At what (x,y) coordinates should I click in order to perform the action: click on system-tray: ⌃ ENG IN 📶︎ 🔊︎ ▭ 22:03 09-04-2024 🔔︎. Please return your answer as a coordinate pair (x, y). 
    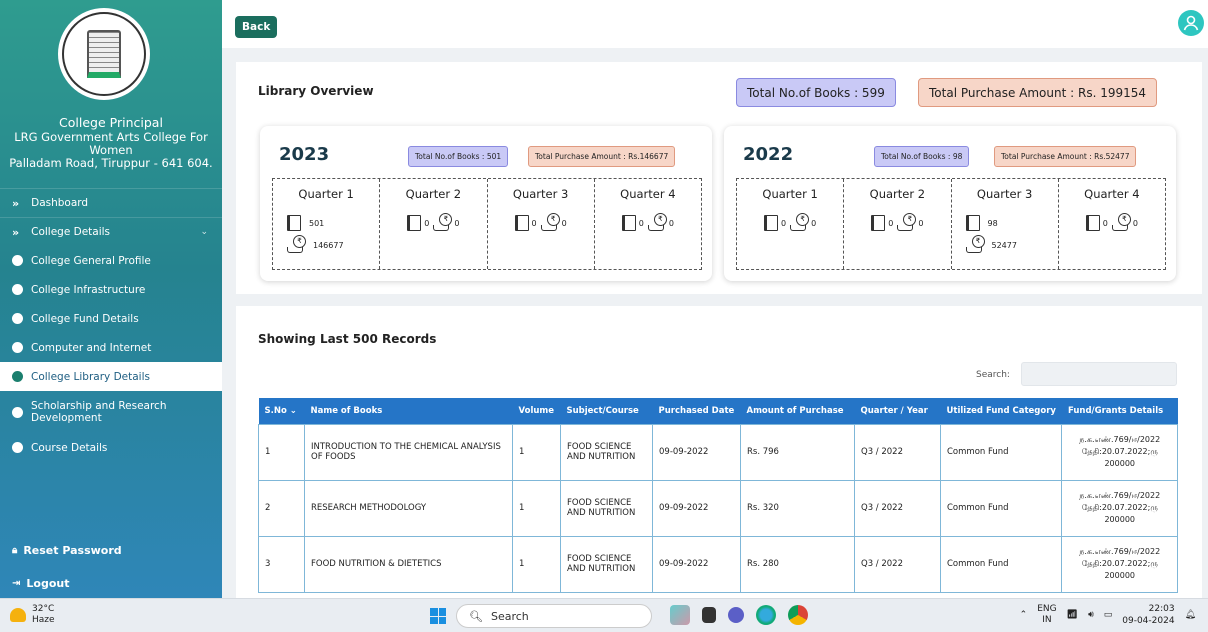
    Looking at the image, I should click on (1108, 615).